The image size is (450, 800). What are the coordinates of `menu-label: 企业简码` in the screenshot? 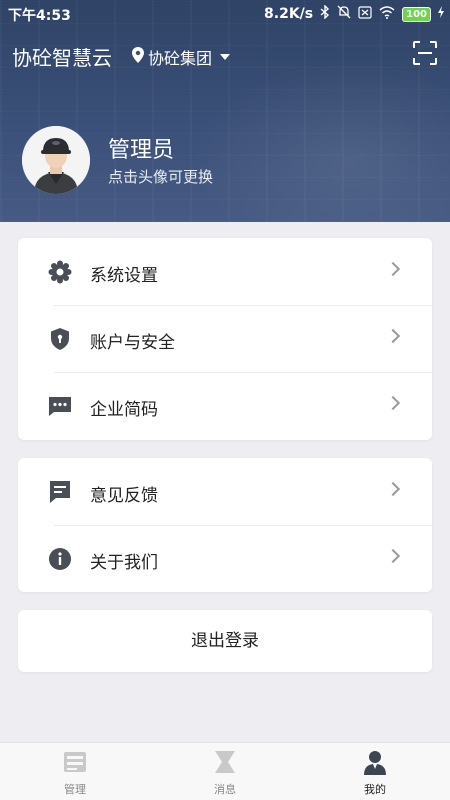 It's located at (124, 410).